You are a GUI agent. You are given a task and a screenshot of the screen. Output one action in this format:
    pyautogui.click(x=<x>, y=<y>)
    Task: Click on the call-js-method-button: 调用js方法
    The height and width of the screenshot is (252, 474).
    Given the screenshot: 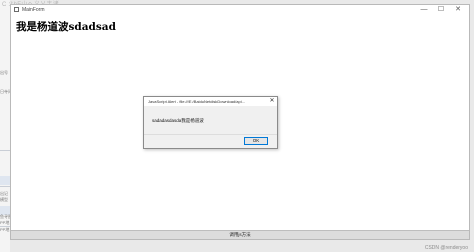 What is the action you would take?
    pyautogui.click(x=240, y=235)
    